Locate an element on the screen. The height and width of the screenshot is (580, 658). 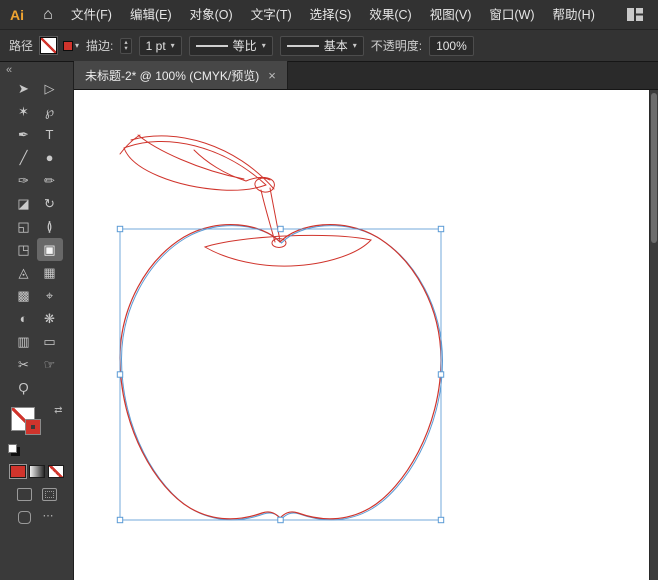
scale-tool: ◱ is located at coordinates (24, 226).